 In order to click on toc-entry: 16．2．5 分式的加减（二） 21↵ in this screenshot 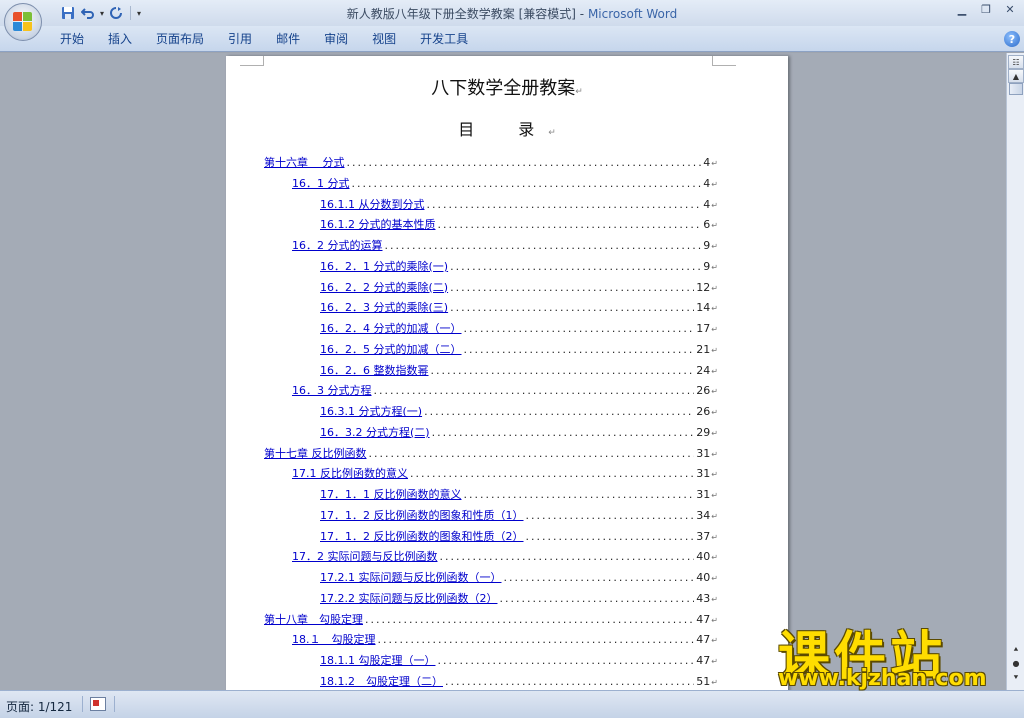, I will do `click(519, 349)`.